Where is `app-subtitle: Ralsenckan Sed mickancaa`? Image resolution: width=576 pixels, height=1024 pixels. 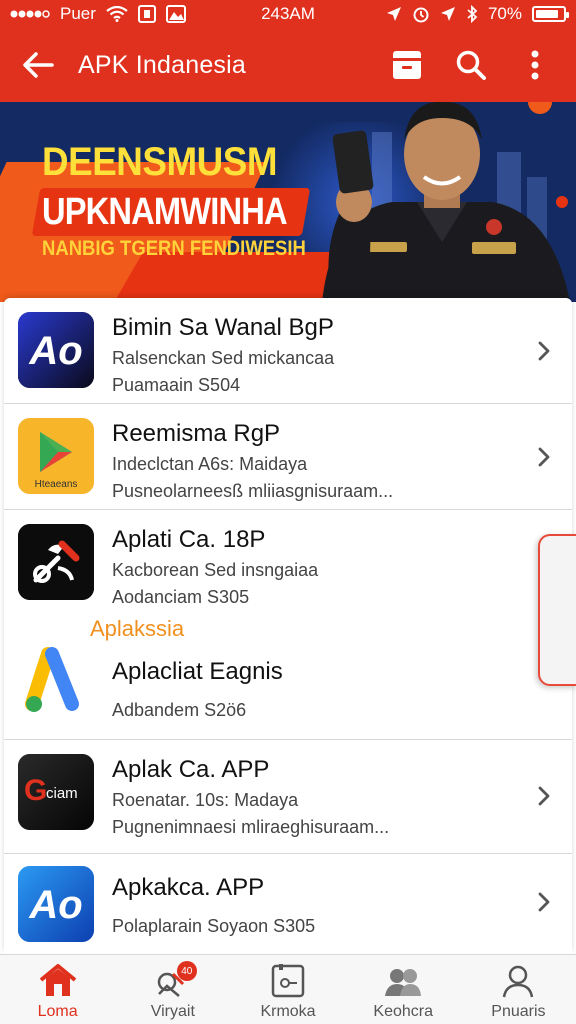
app-subtitle: Ralsenckan Sed mickancaa is located at coordinates (223, 358).